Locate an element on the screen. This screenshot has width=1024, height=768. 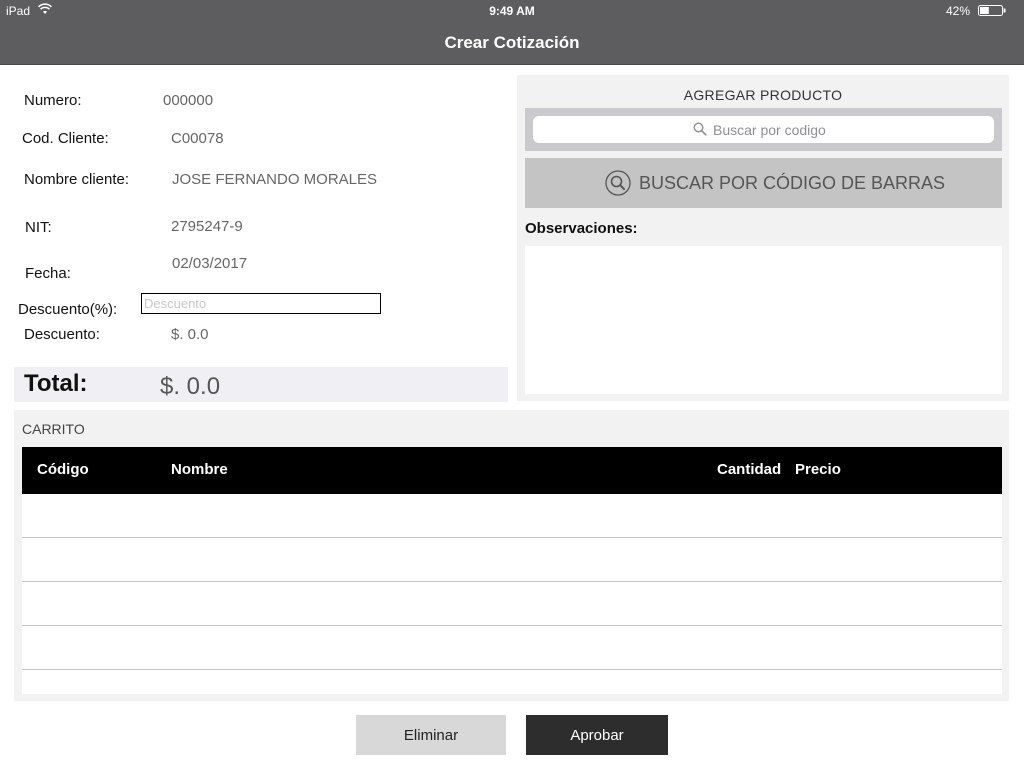
total-box: Total: $. 0.0 is located at coordinates (261, 384).